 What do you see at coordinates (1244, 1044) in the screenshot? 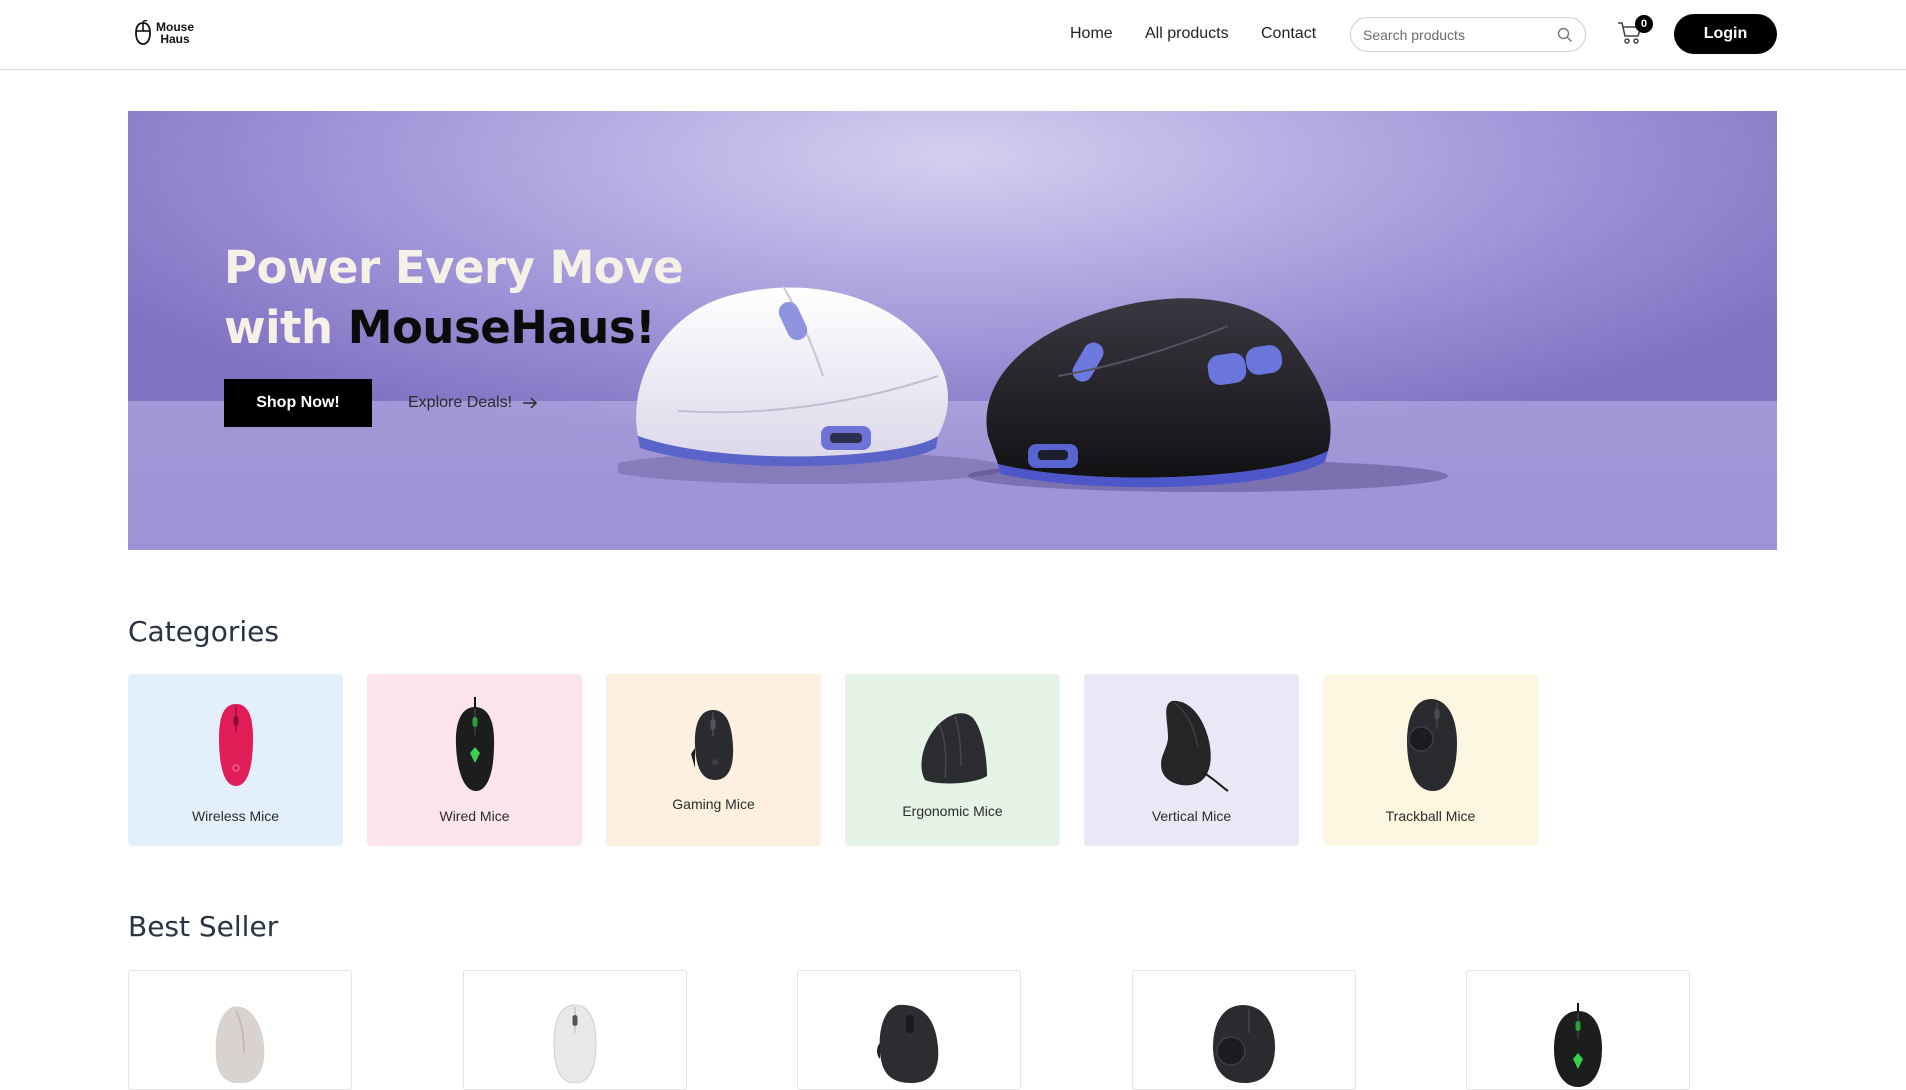
I see `black-trackball-mouse-icon` at bounding box center [1244, 1044].